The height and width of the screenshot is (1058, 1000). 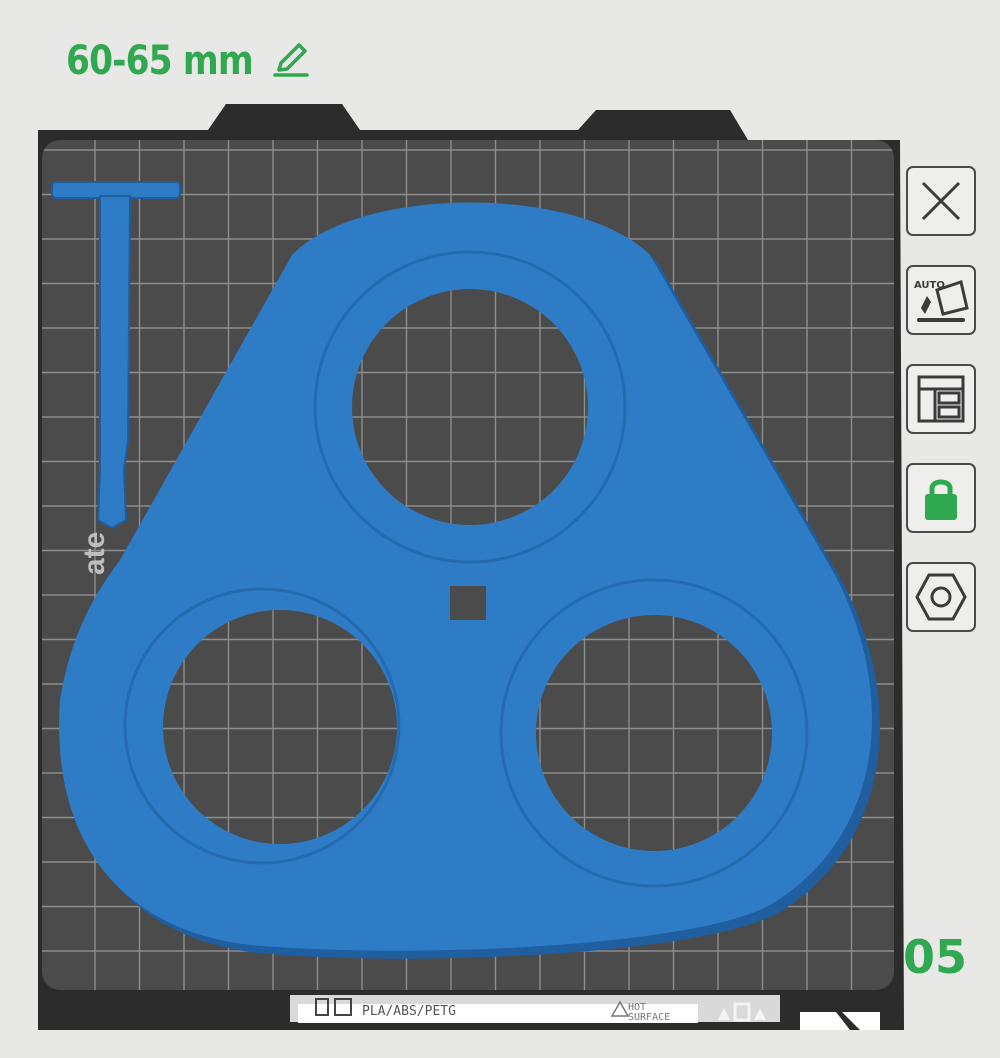 I want to click on lock-plate-button, so click(x=941, y=498).